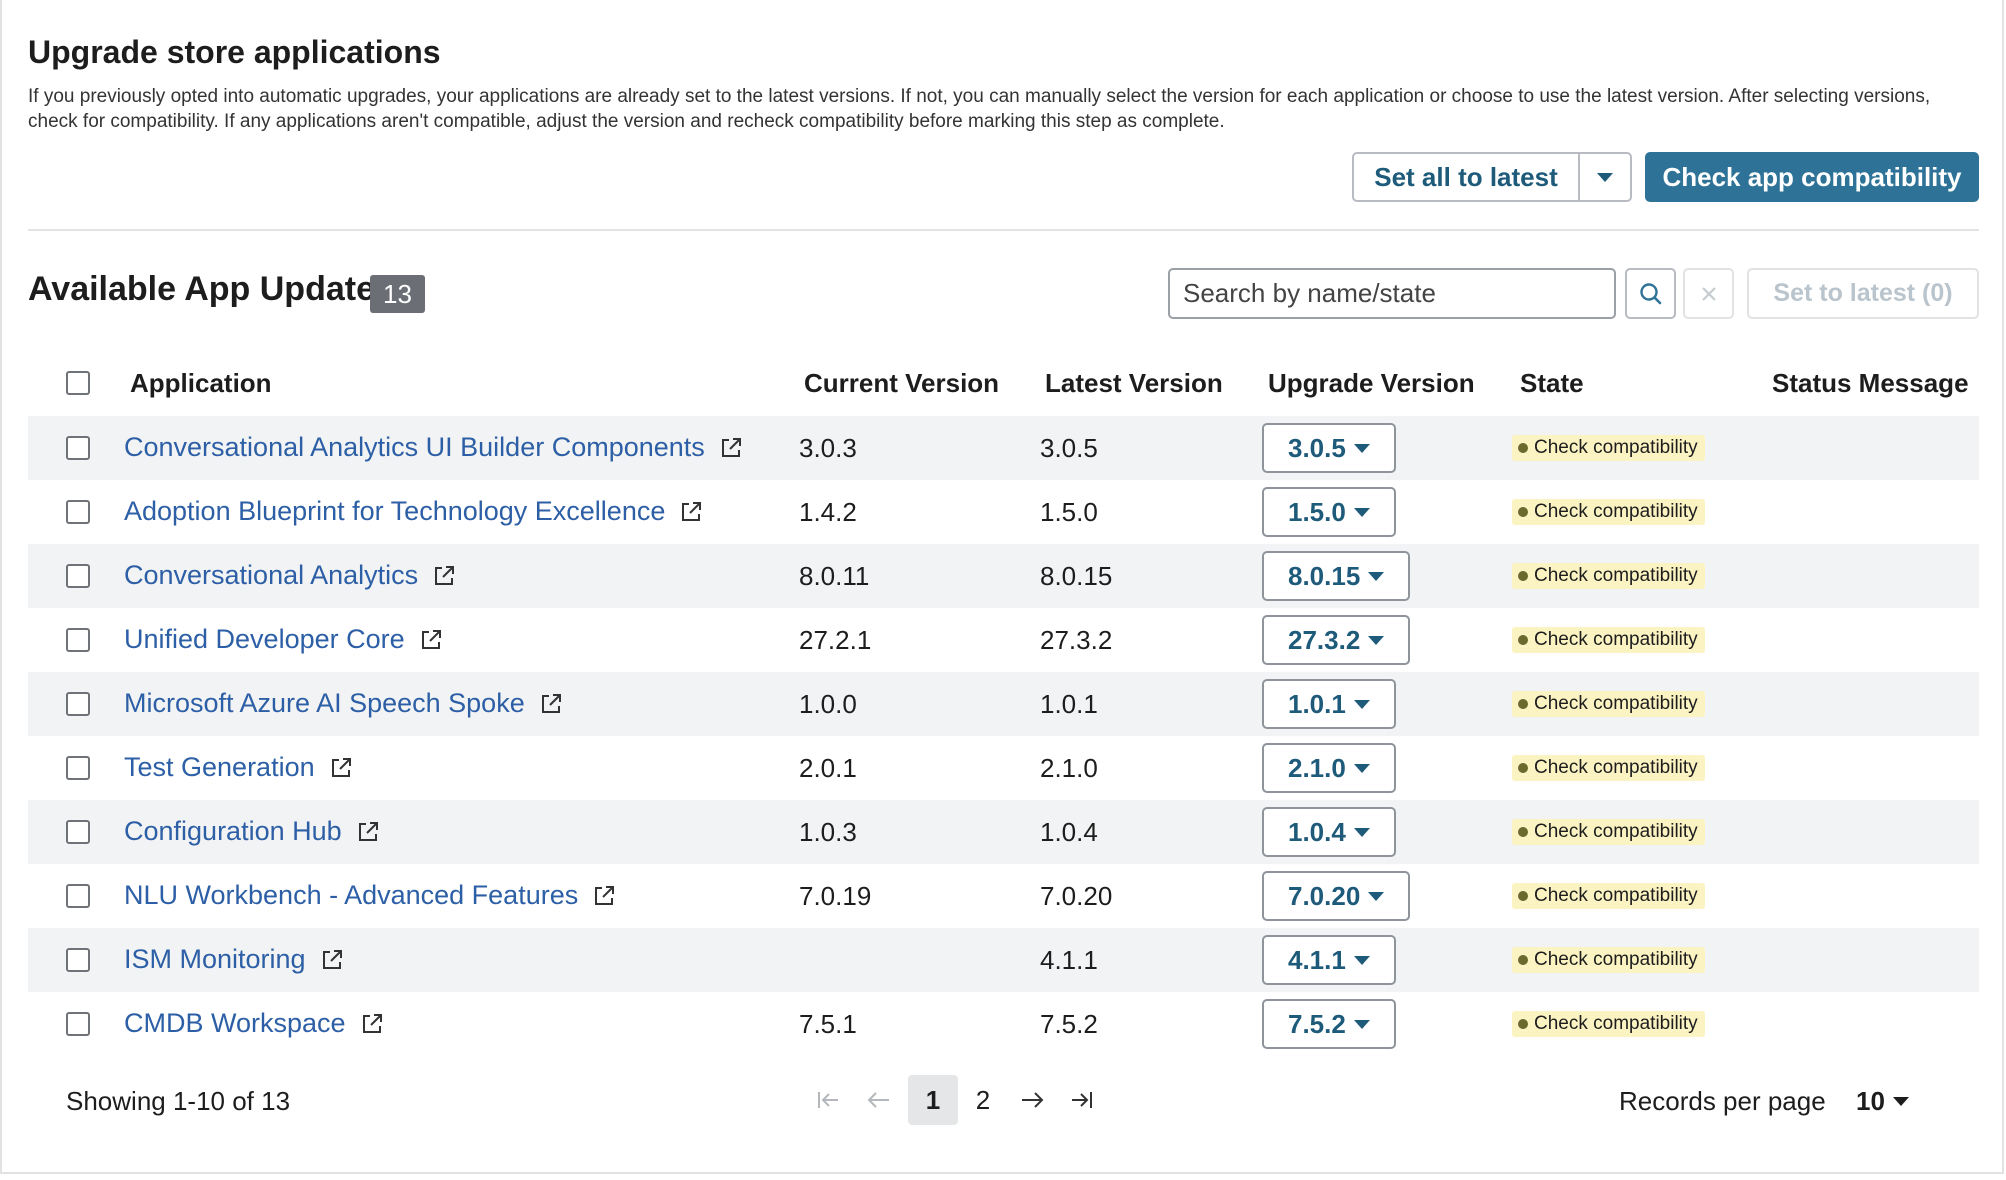 This screenshot has height=1180, width=2006. What do you see at coordinates (397, 294) in the screenshot?
I see `count-badge: 13` at bounding box center [397, 294].